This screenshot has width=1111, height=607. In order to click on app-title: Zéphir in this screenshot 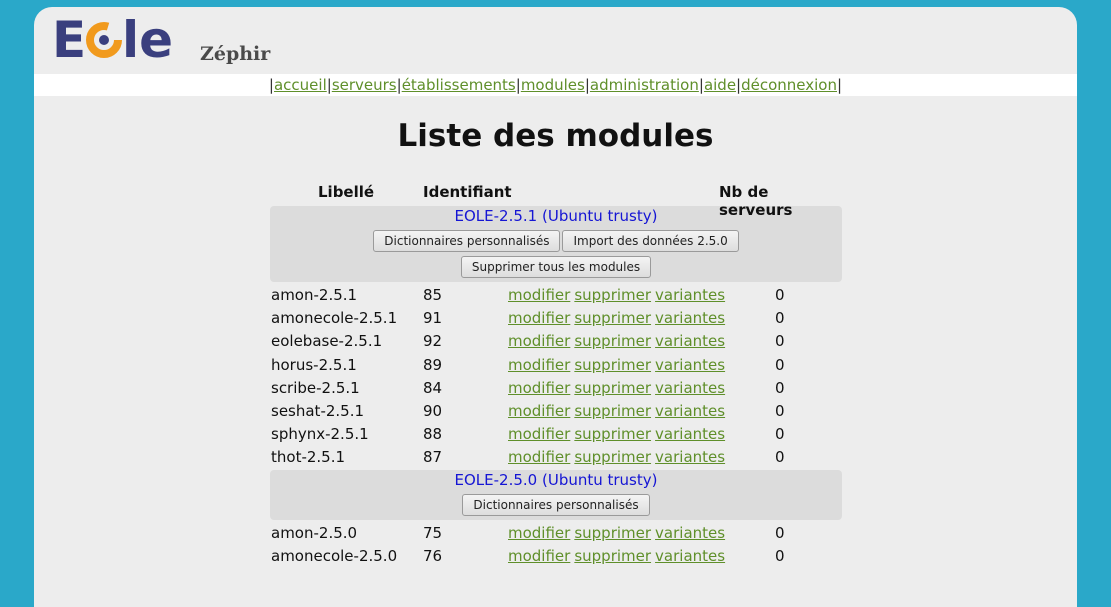, I will do `click(235, 54)`.